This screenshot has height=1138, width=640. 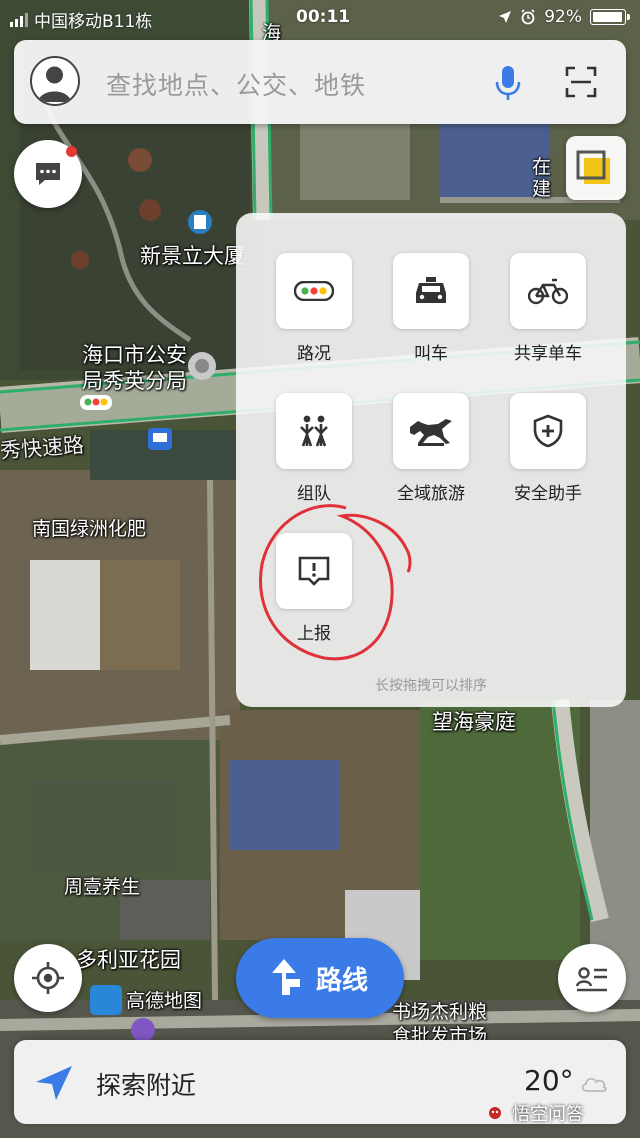 I want to click on user-avatar-icon, so click(x=55, y=81).